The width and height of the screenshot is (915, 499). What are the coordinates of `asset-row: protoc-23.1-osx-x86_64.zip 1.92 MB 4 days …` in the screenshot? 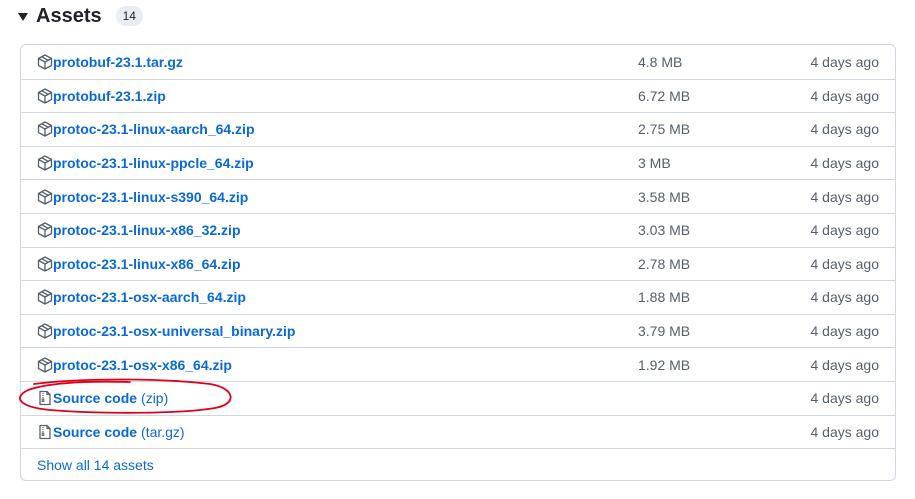 It's located at (458, 364).